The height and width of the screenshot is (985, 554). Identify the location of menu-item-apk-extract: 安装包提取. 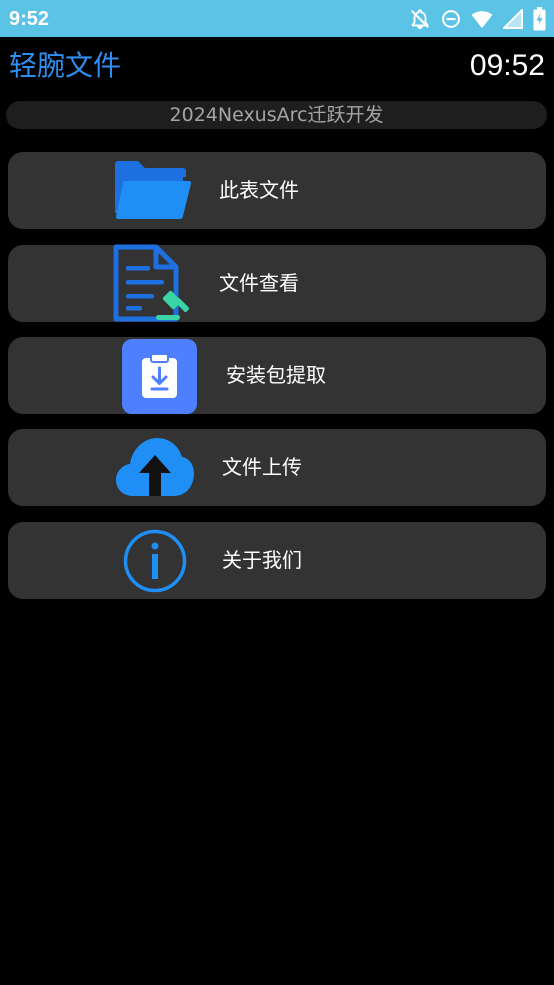
(277, 375).